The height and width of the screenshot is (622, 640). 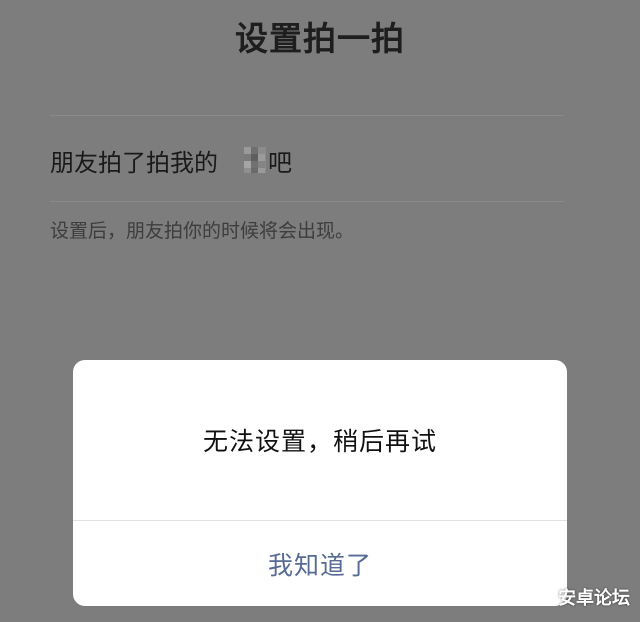 What do you see at coordinates (320, 563) in the screenshot?
I see `got-it-button: 我知道了` at bounding box center [320, 563].